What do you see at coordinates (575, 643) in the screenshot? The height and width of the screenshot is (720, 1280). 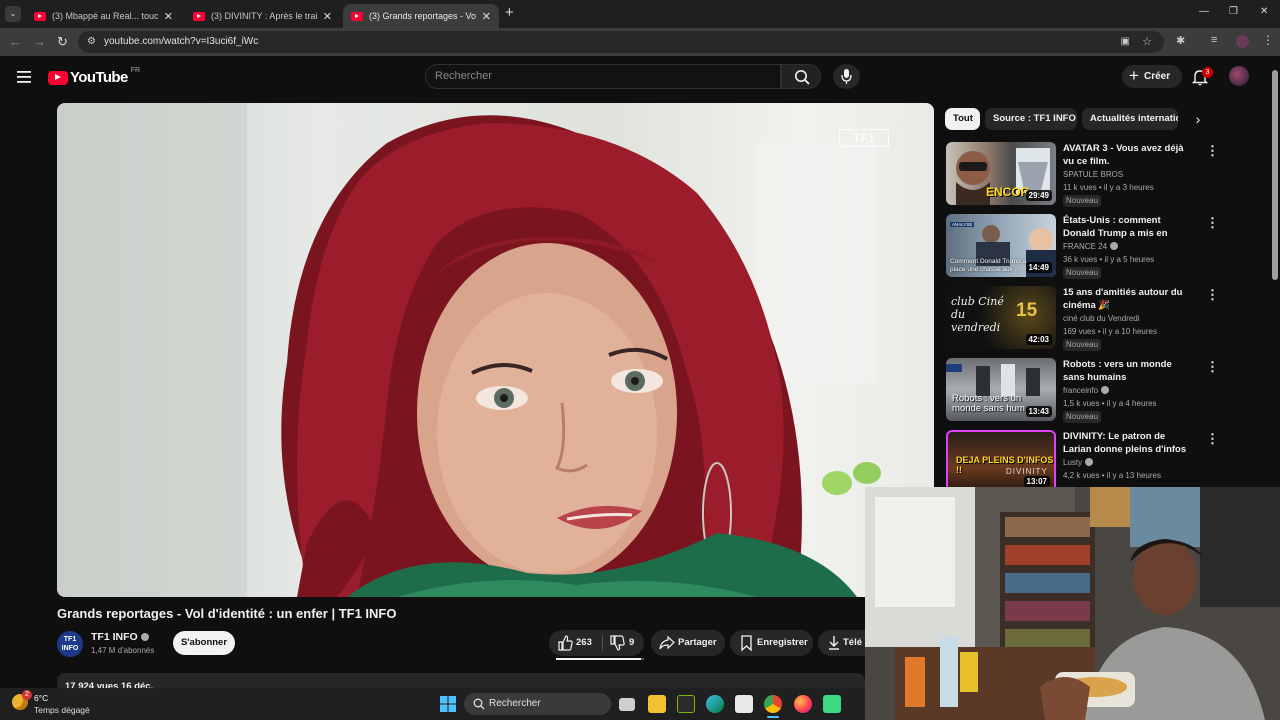 I see `like-button: 263` at bounding box center [575, 643].